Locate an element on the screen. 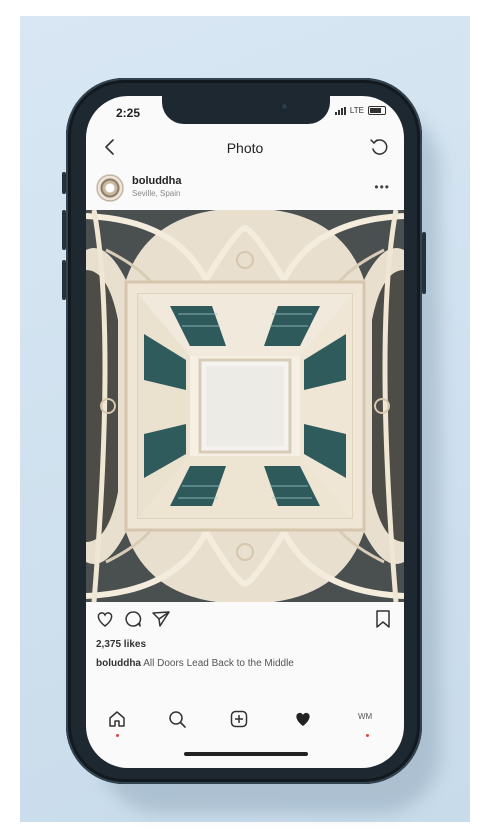 The image size is (488, 834). home-indicator is located at coordinates (246, 754).